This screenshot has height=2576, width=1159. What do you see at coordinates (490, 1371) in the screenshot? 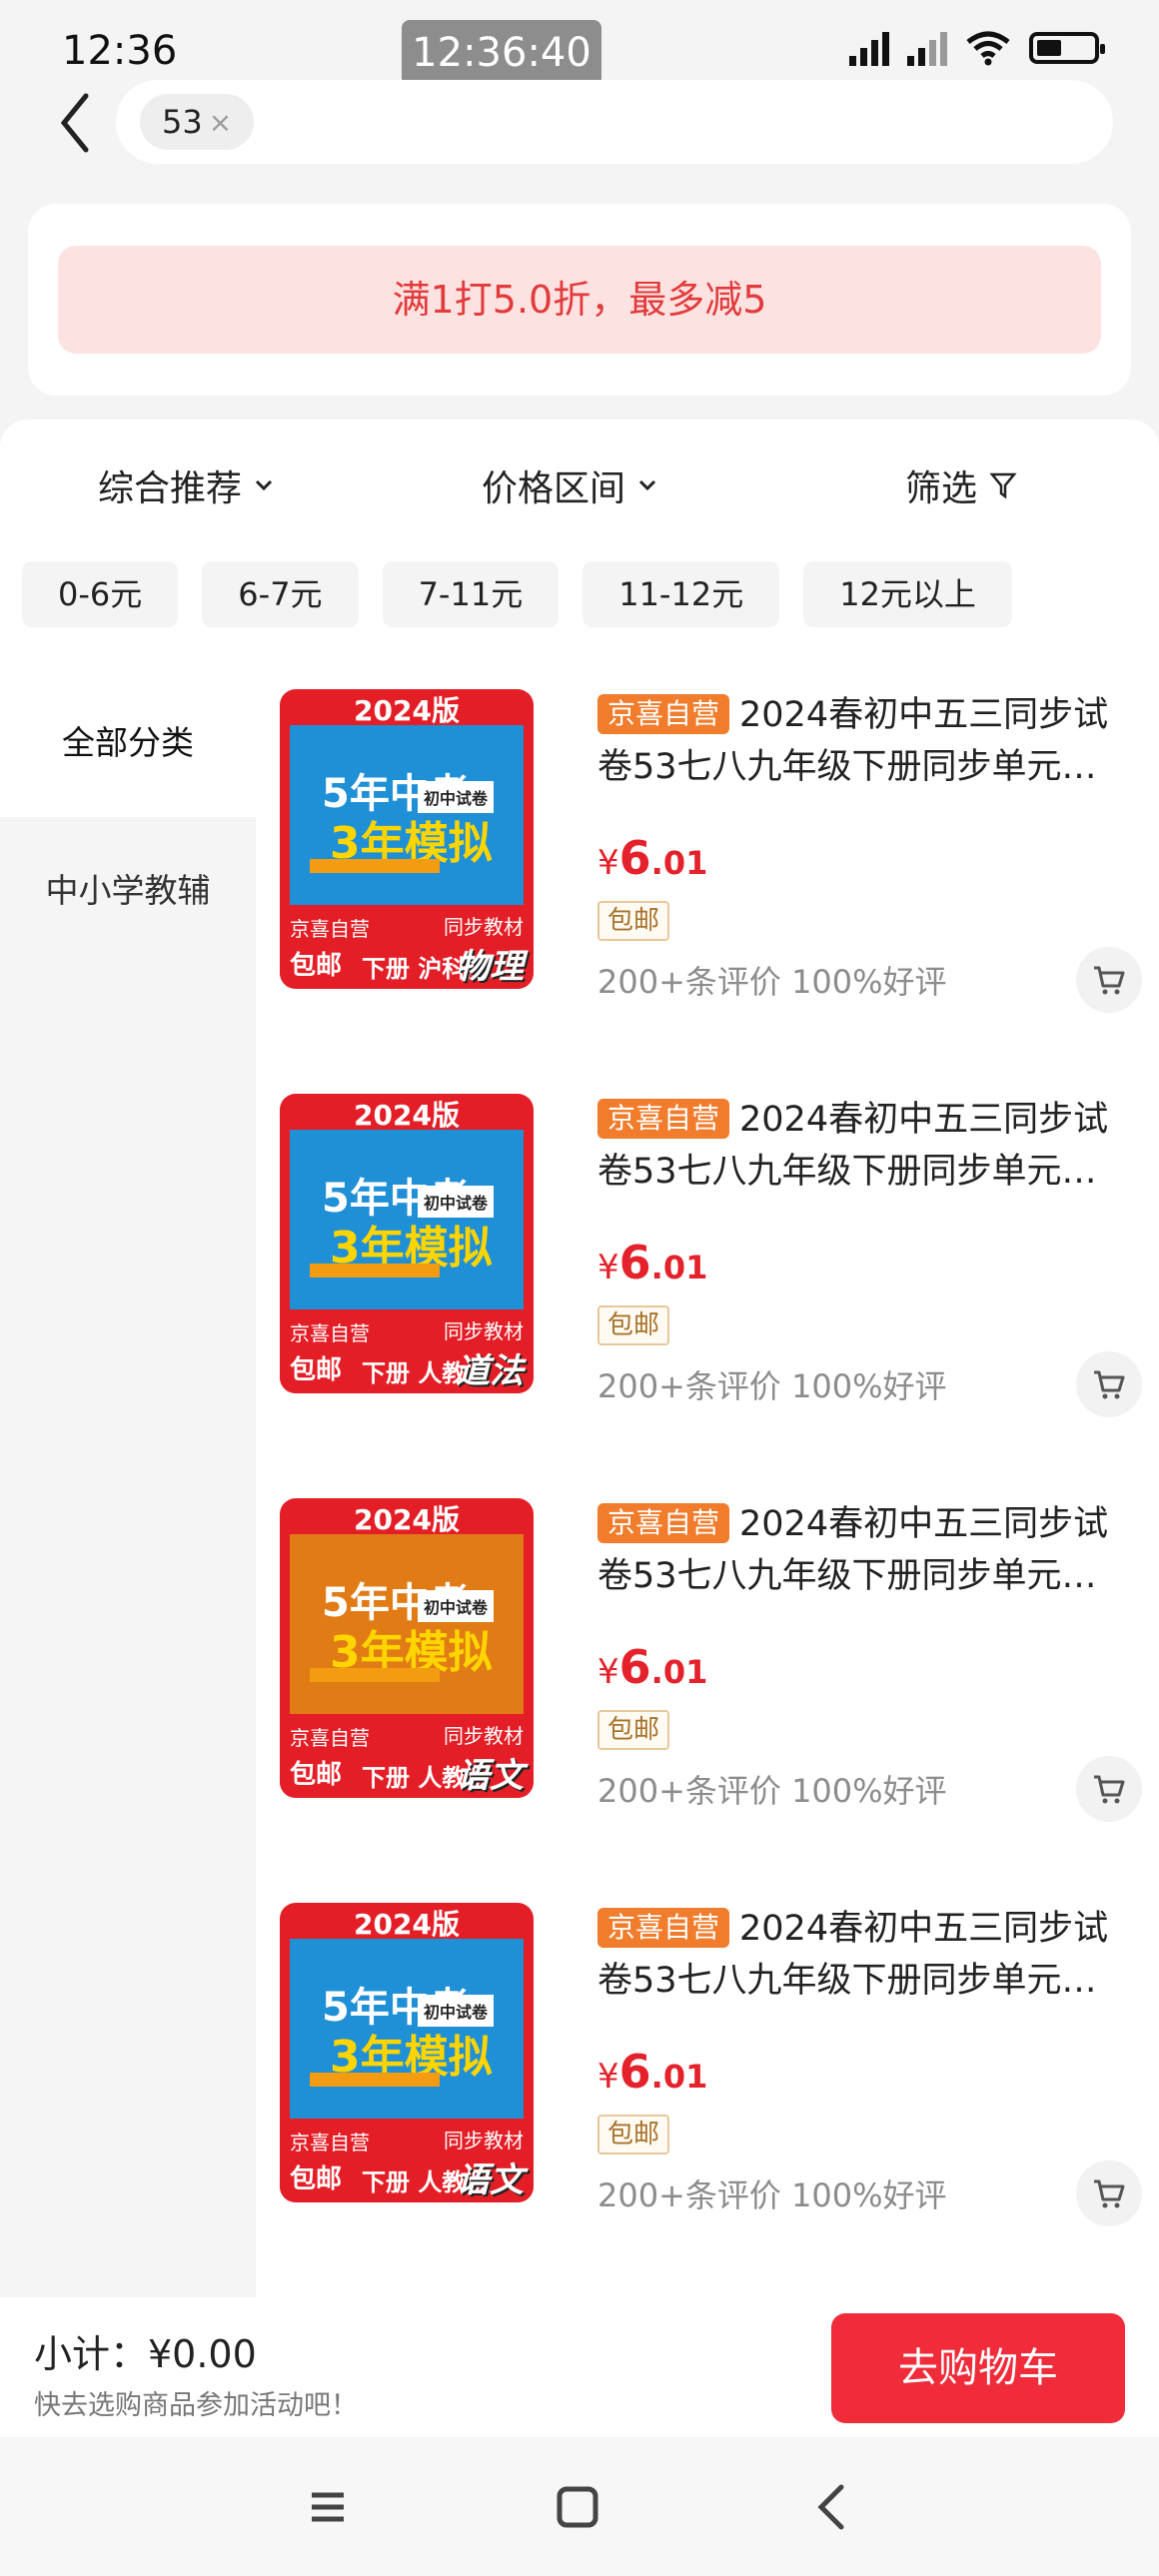
I see `cover-band-subject: 道法` at bounding box center [490, 1371].